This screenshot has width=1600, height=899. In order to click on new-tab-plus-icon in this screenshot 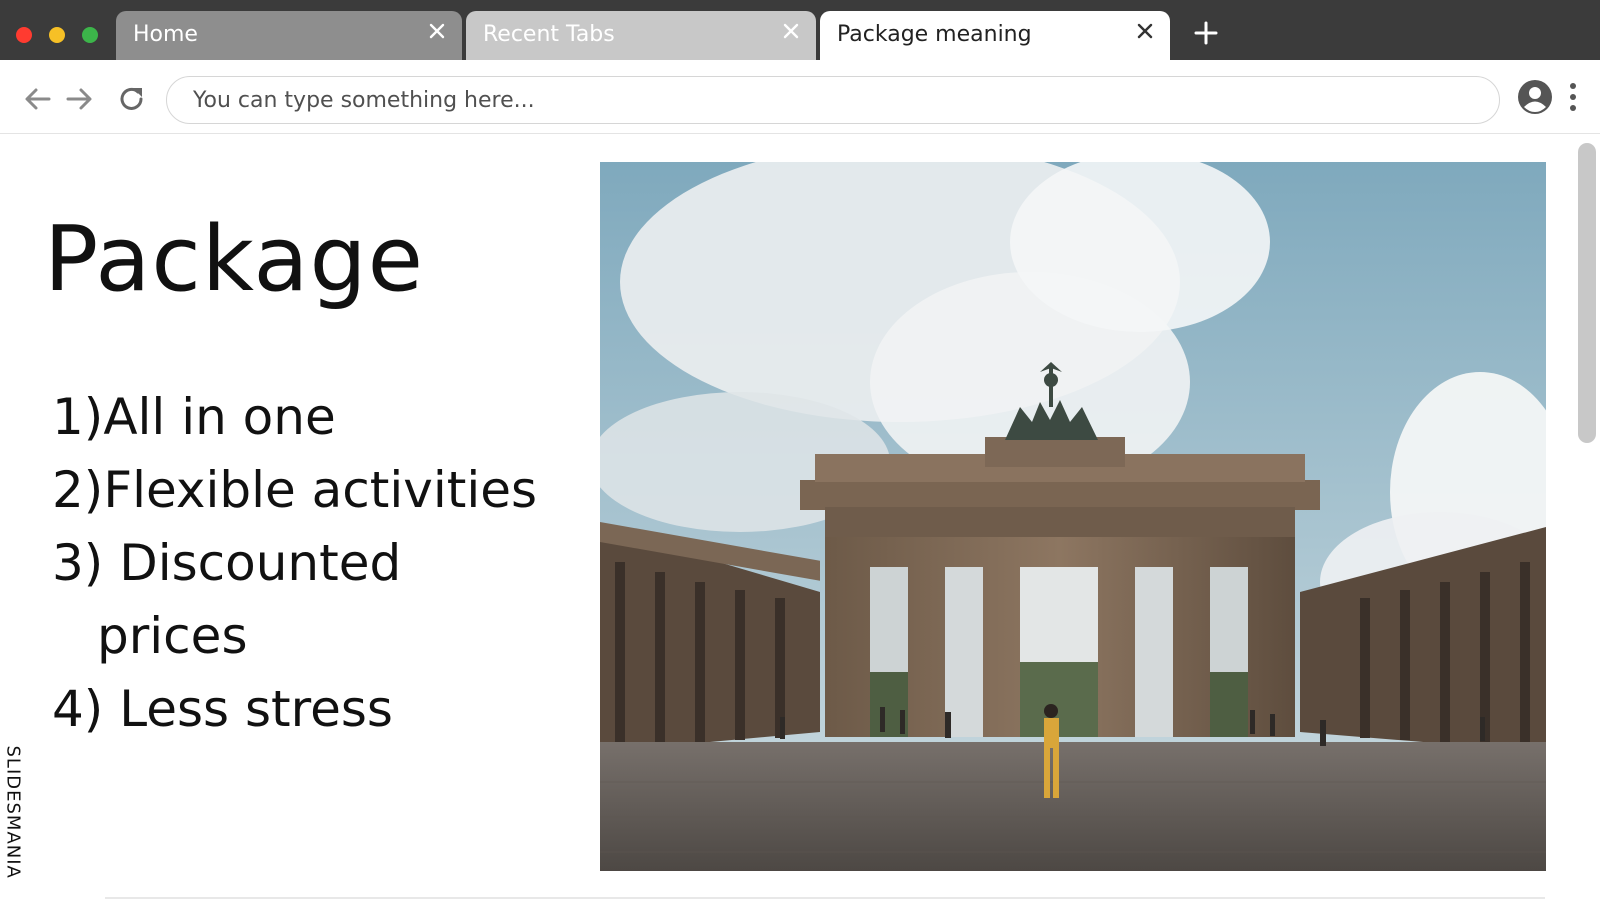, I will do `click(1206, 33)`.